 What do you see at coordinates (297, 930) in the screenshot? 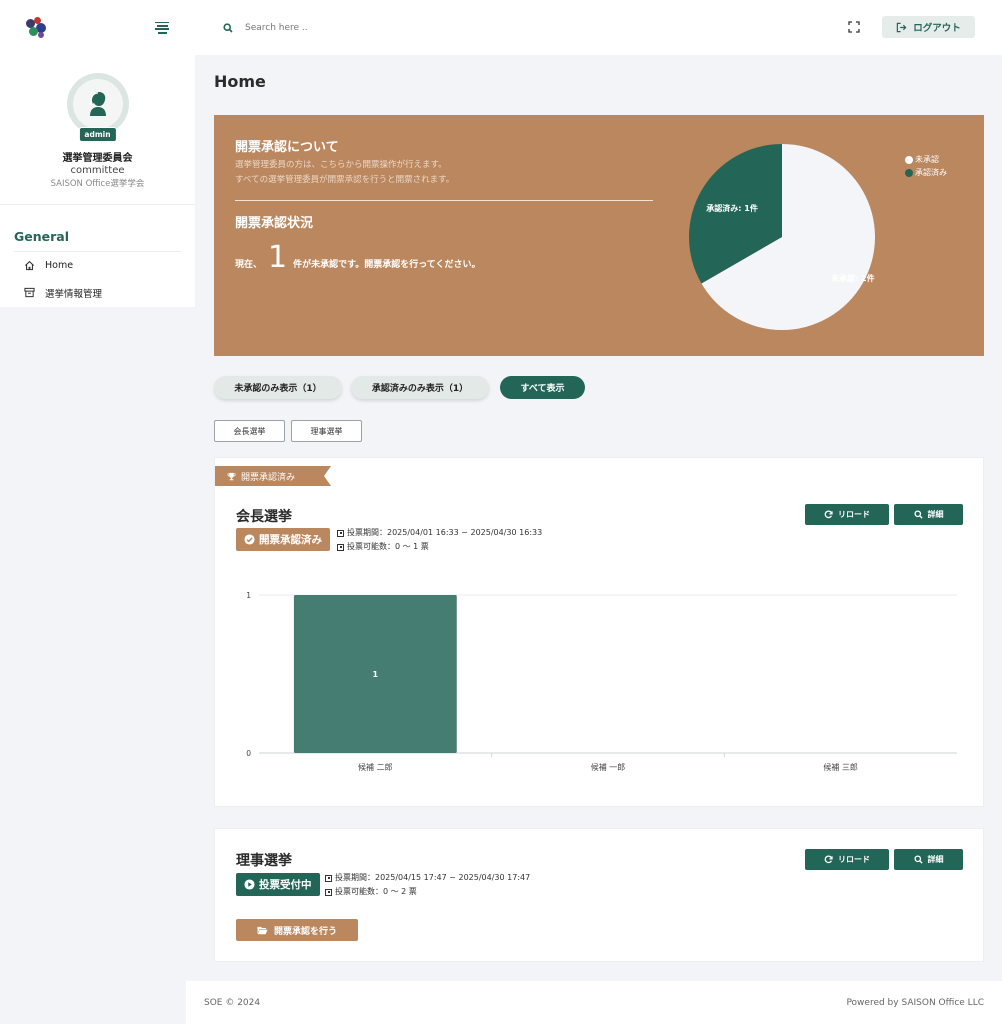
I see `approve-counting-button: 開票承認を行う` at bounding box center [297, 930].